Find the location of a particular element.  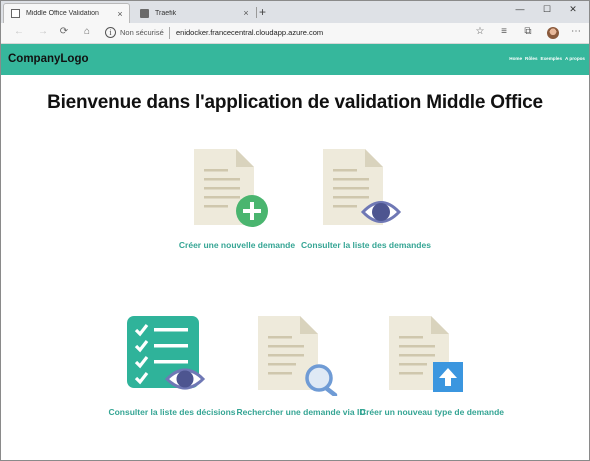

favorites-bar-icon: ≡ is located at coordinates (504, 31).